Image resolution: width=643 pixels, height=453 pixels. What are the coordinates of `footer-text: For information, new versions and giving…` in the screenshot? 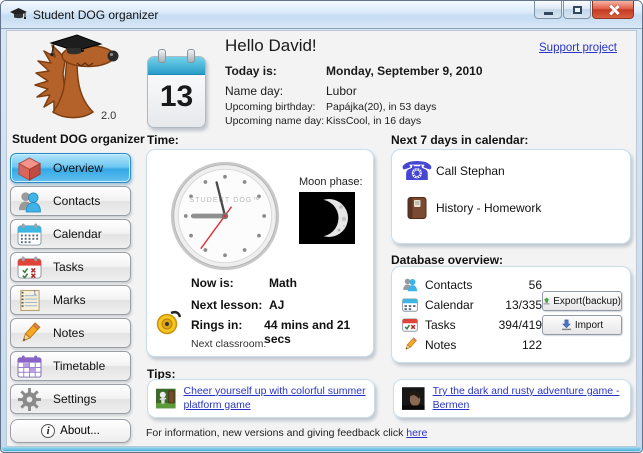 It's located at (275, 433).